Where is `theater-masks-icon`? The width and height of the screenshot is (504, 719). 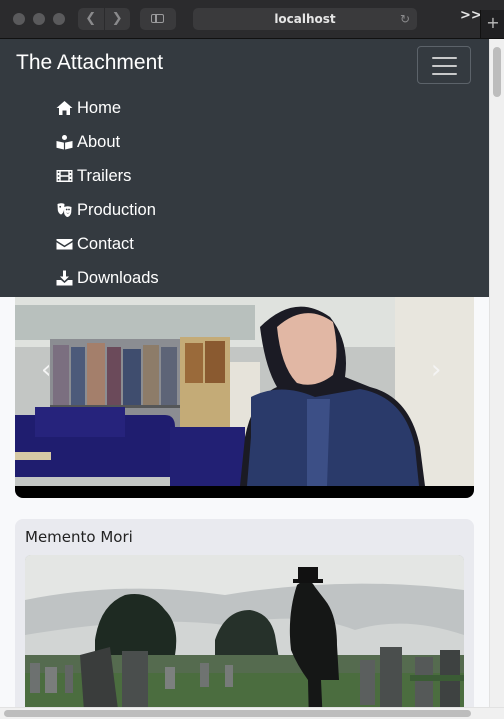 theater-masks-icon is located at coordinates (64, 210).